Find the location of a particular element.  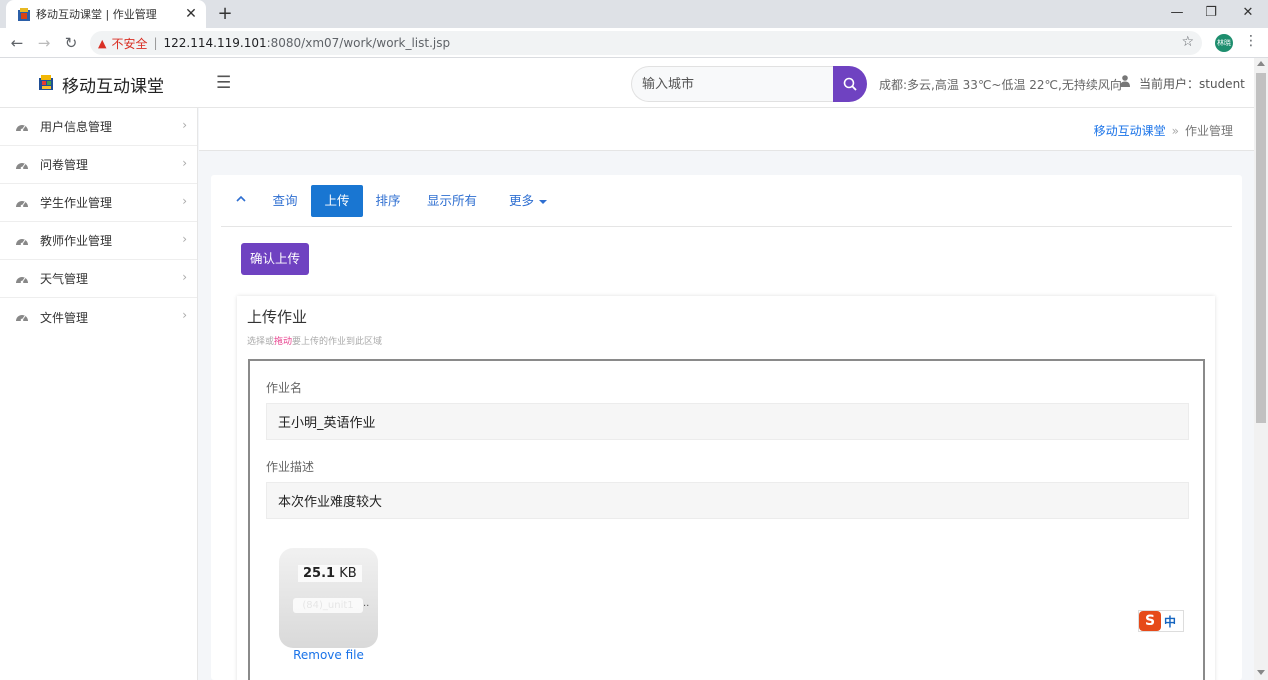

minimize-icon: — is located at coordinates (1177, 14).